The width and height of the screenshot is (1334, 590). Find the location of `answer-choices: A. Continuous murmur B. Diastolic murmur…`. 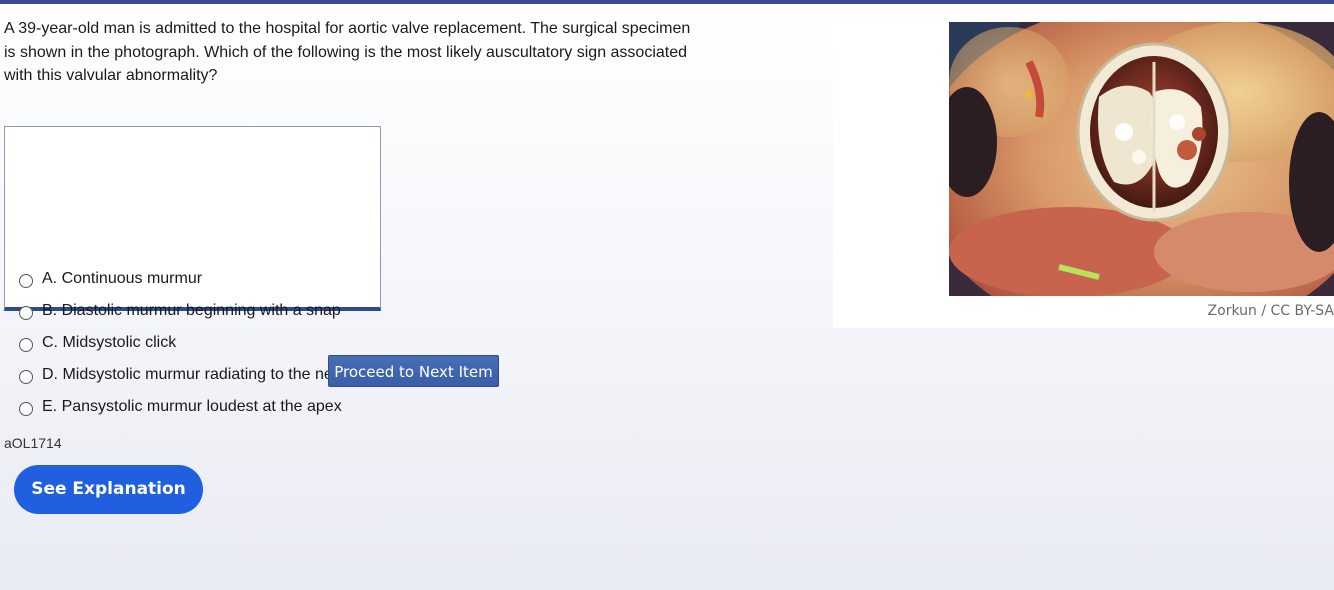

answer-choices: A. Continuous murmur B. Diastolic murmur… is located at coordinates (192, 271).